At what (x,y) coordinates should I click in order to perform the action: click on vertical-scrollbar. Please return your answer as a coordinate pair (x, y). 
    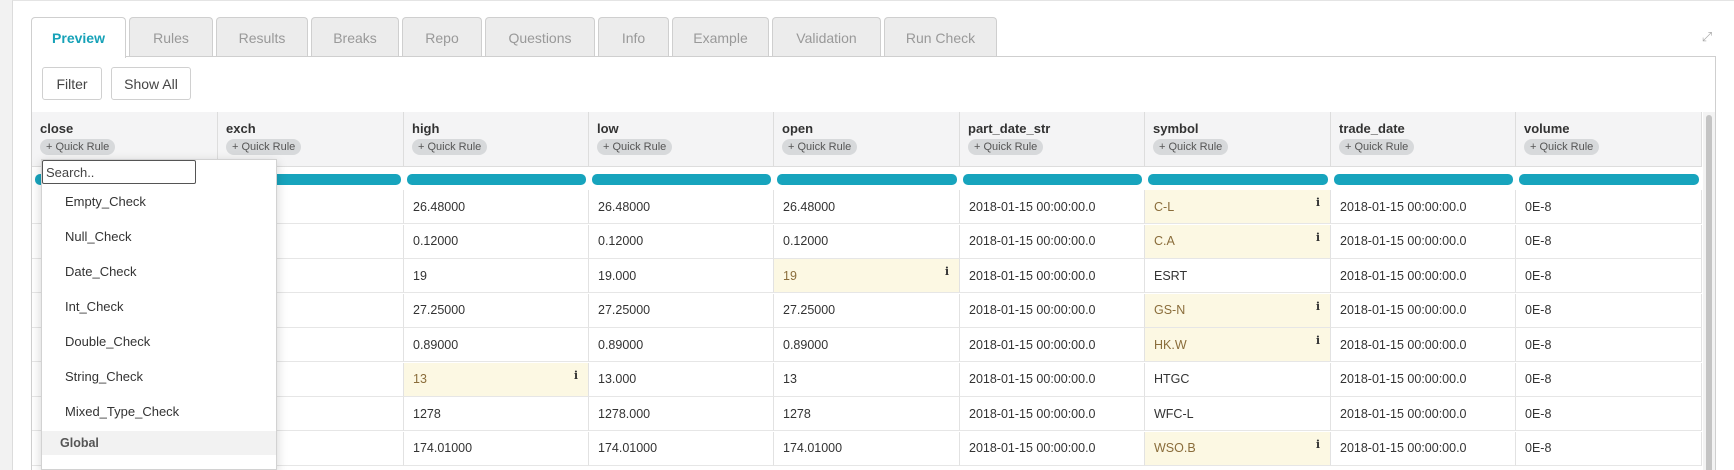
    Looking at the image, I should click on (1709, 291).